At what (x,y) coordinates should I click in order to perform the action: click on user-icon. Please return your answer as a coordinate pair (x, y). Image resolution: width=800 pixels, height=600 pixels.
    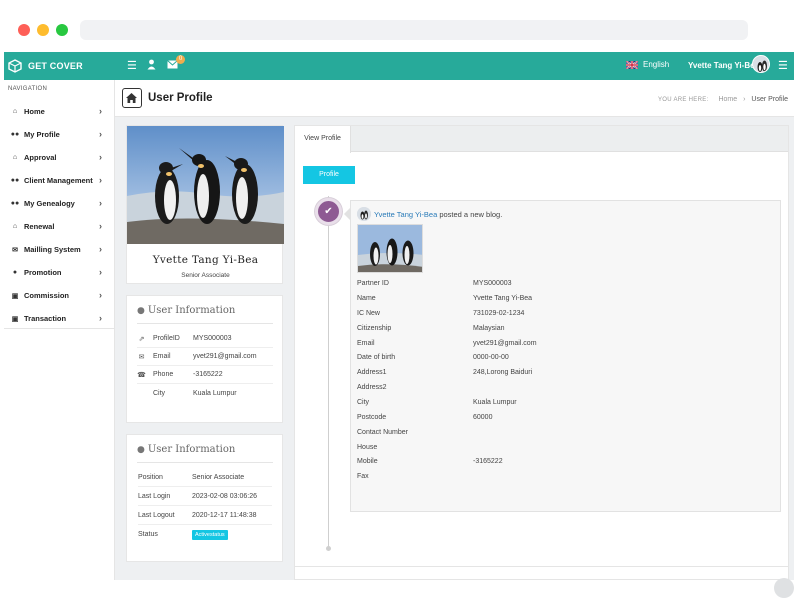
    Looking at the image, I should click on (151, 66).